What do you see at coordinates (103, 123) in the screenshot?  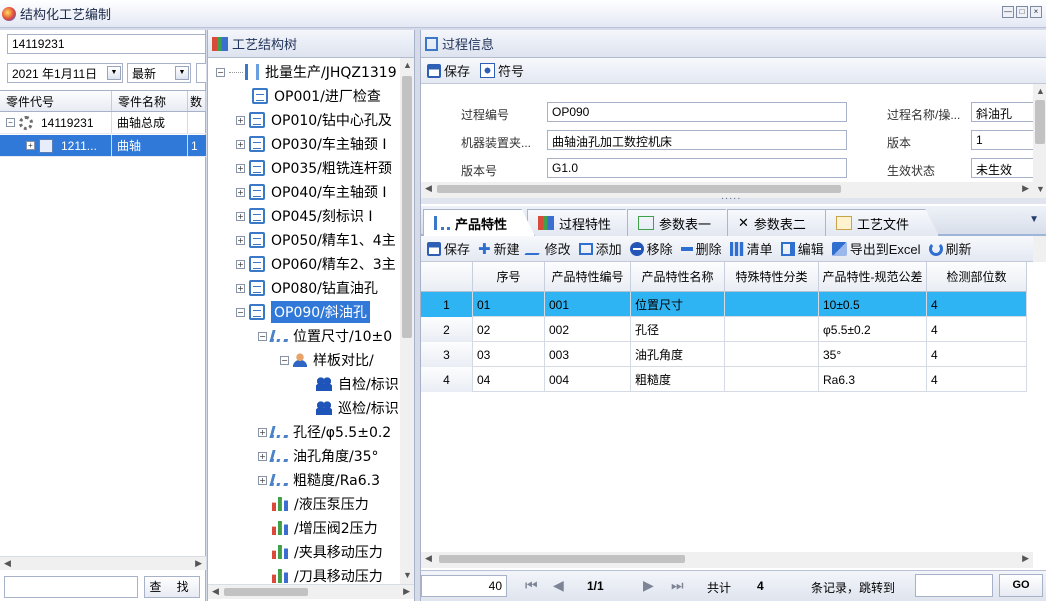 I see `part-row: − 14119231 曲轴总成` at bounding box center [103, 123].